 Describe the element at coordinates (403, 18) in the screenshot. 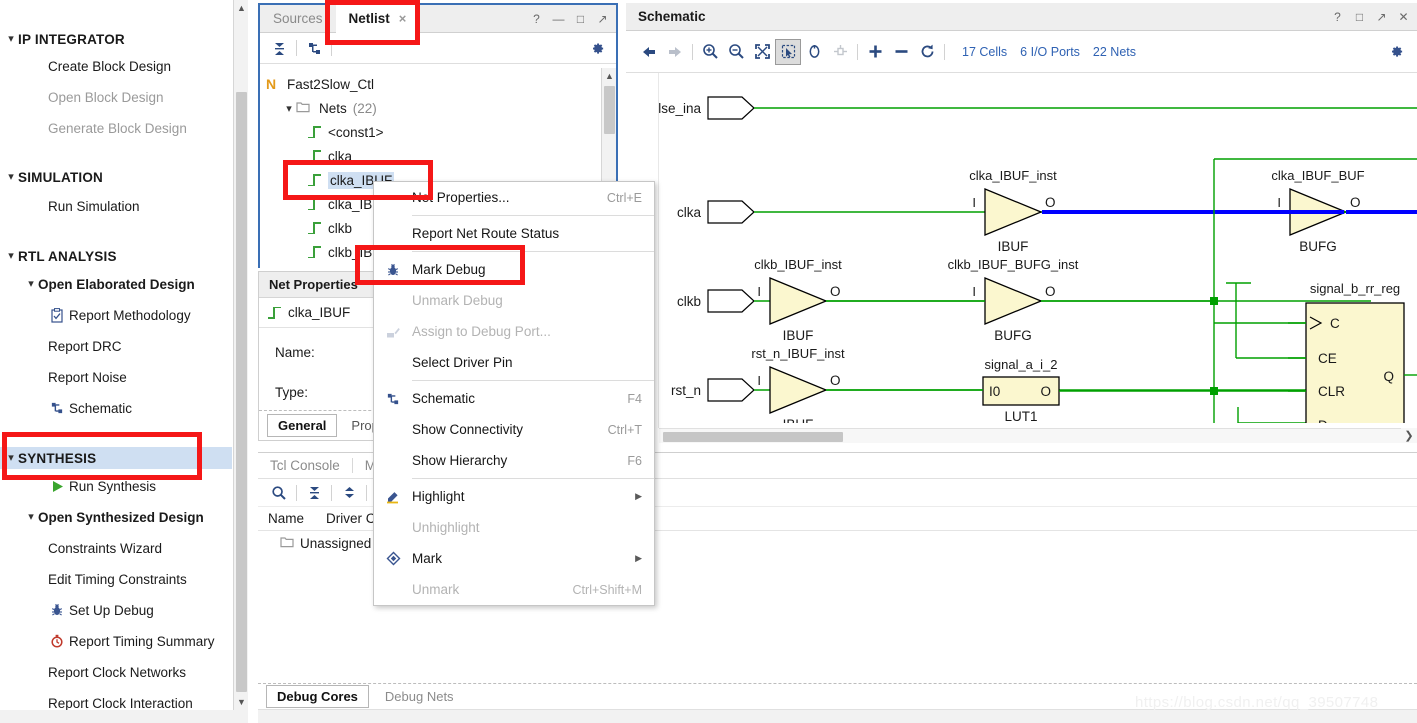

I see `tab-netlist-close-icon: ×` at that location.